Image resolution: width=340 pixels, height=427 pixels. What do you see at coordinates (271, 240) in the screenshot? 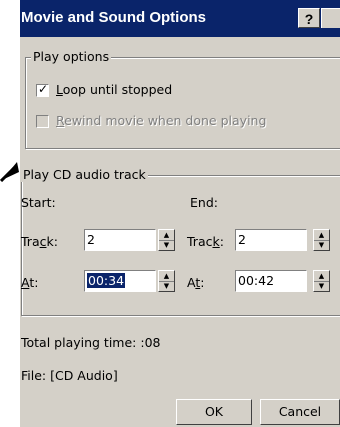
I see `end-track-input: 2` at bounding box center [271, 240].